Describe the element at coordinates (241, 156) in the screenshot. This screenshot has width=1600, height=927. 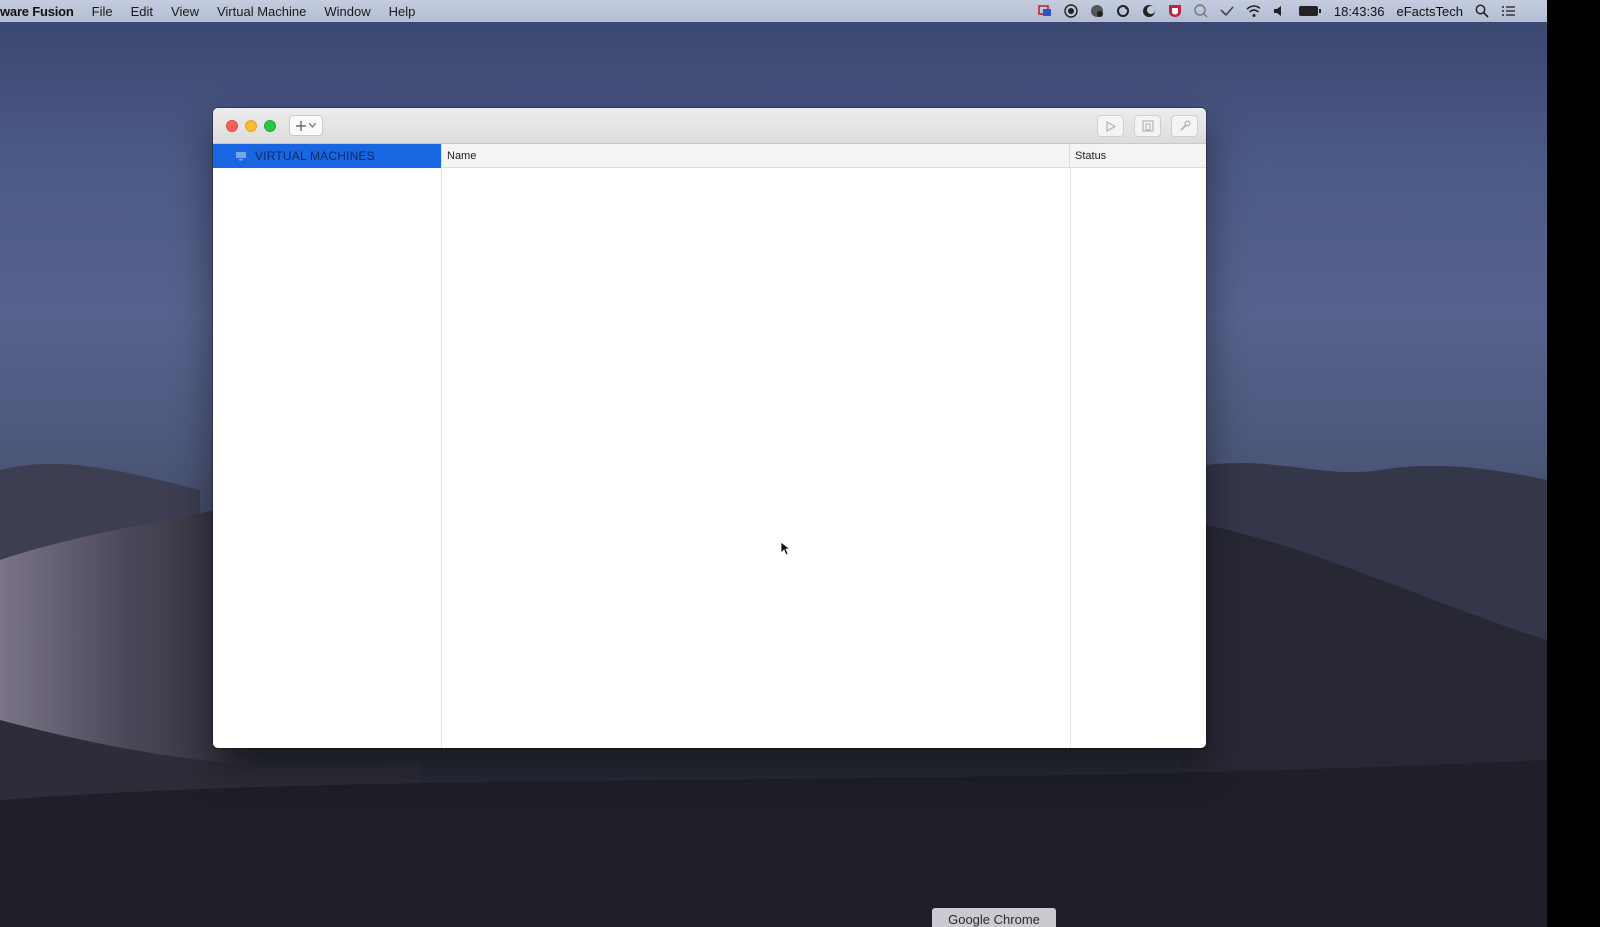
I see `computer-icon` at that location.